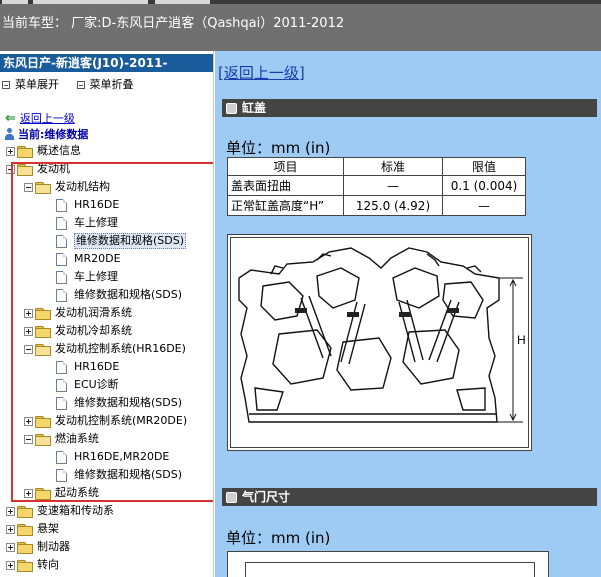 The image size is (601, 577). What do you see at coordinates (106, 565) in the screenshot?
I see `tree-item: 转向` at bounding box center [106, 565].